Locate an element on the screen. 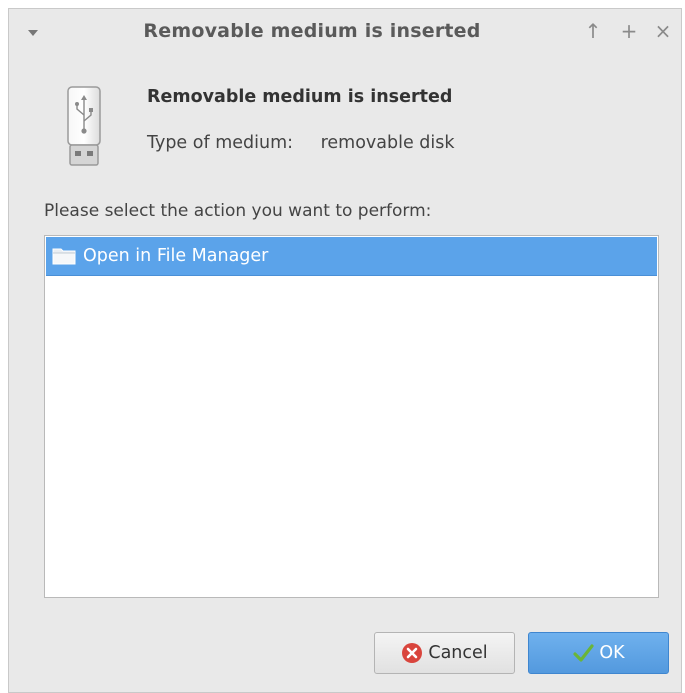 The image size is (685, 693). checkmark-icon is located at coordinates (583, 653).